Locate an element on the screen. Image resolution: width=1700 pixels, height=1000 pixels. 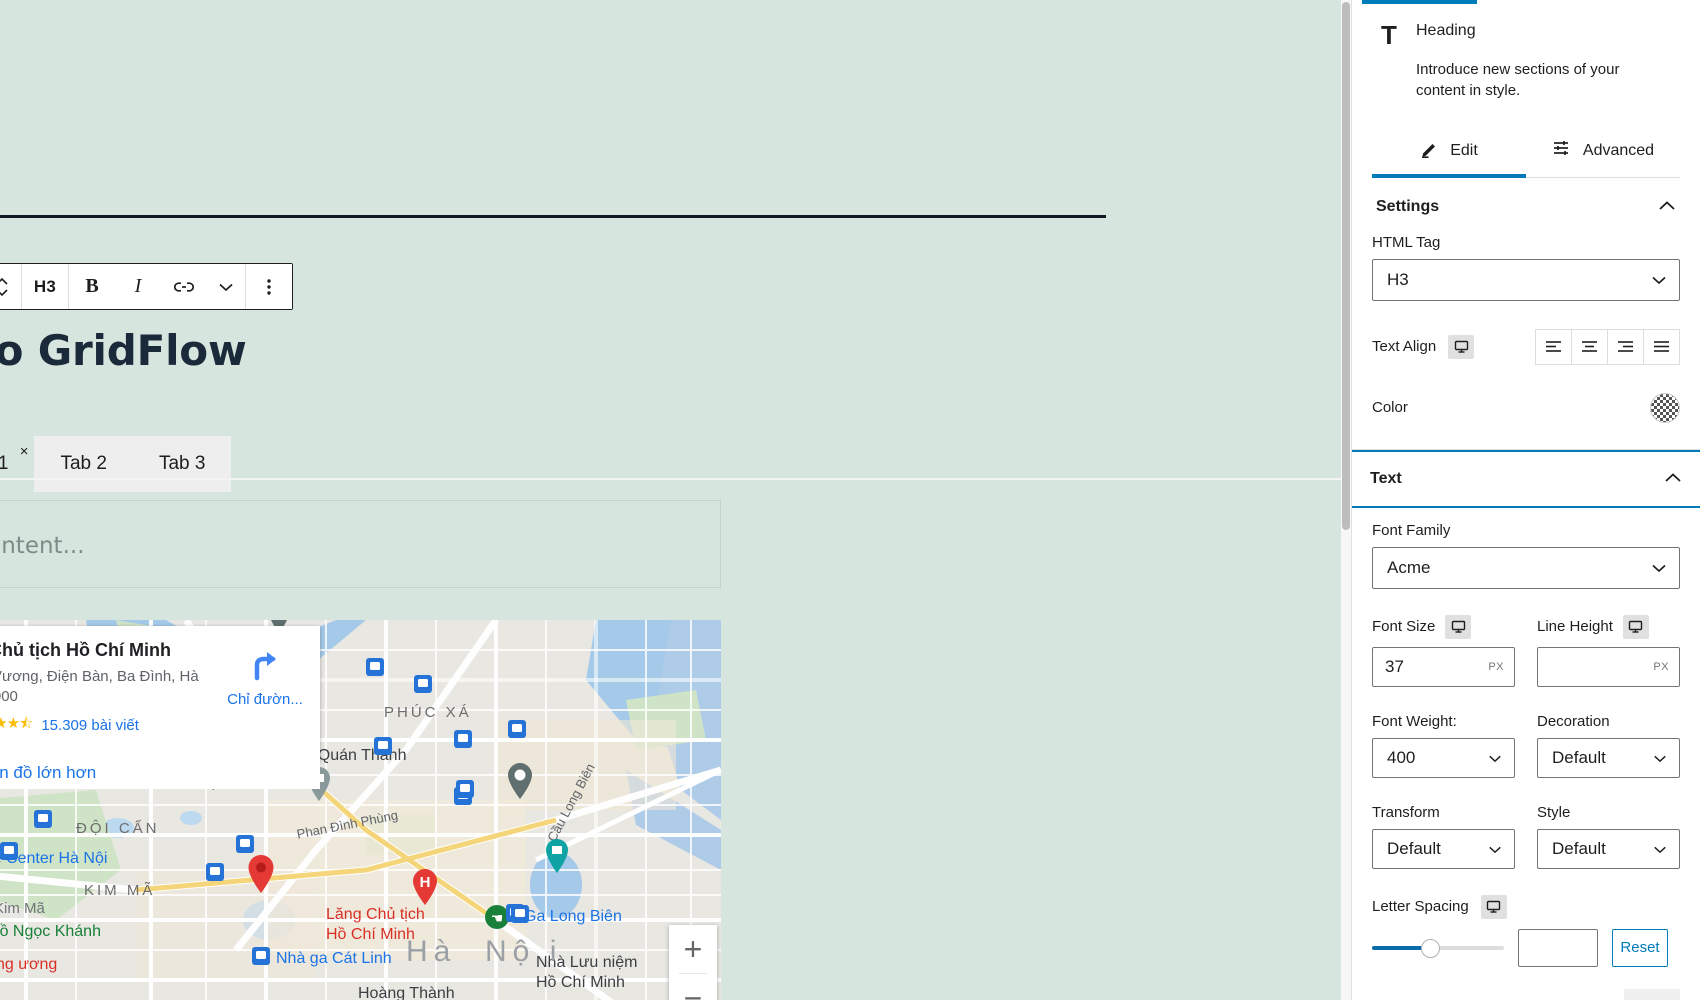
bold-label: B is located at coordinates (92, 286).